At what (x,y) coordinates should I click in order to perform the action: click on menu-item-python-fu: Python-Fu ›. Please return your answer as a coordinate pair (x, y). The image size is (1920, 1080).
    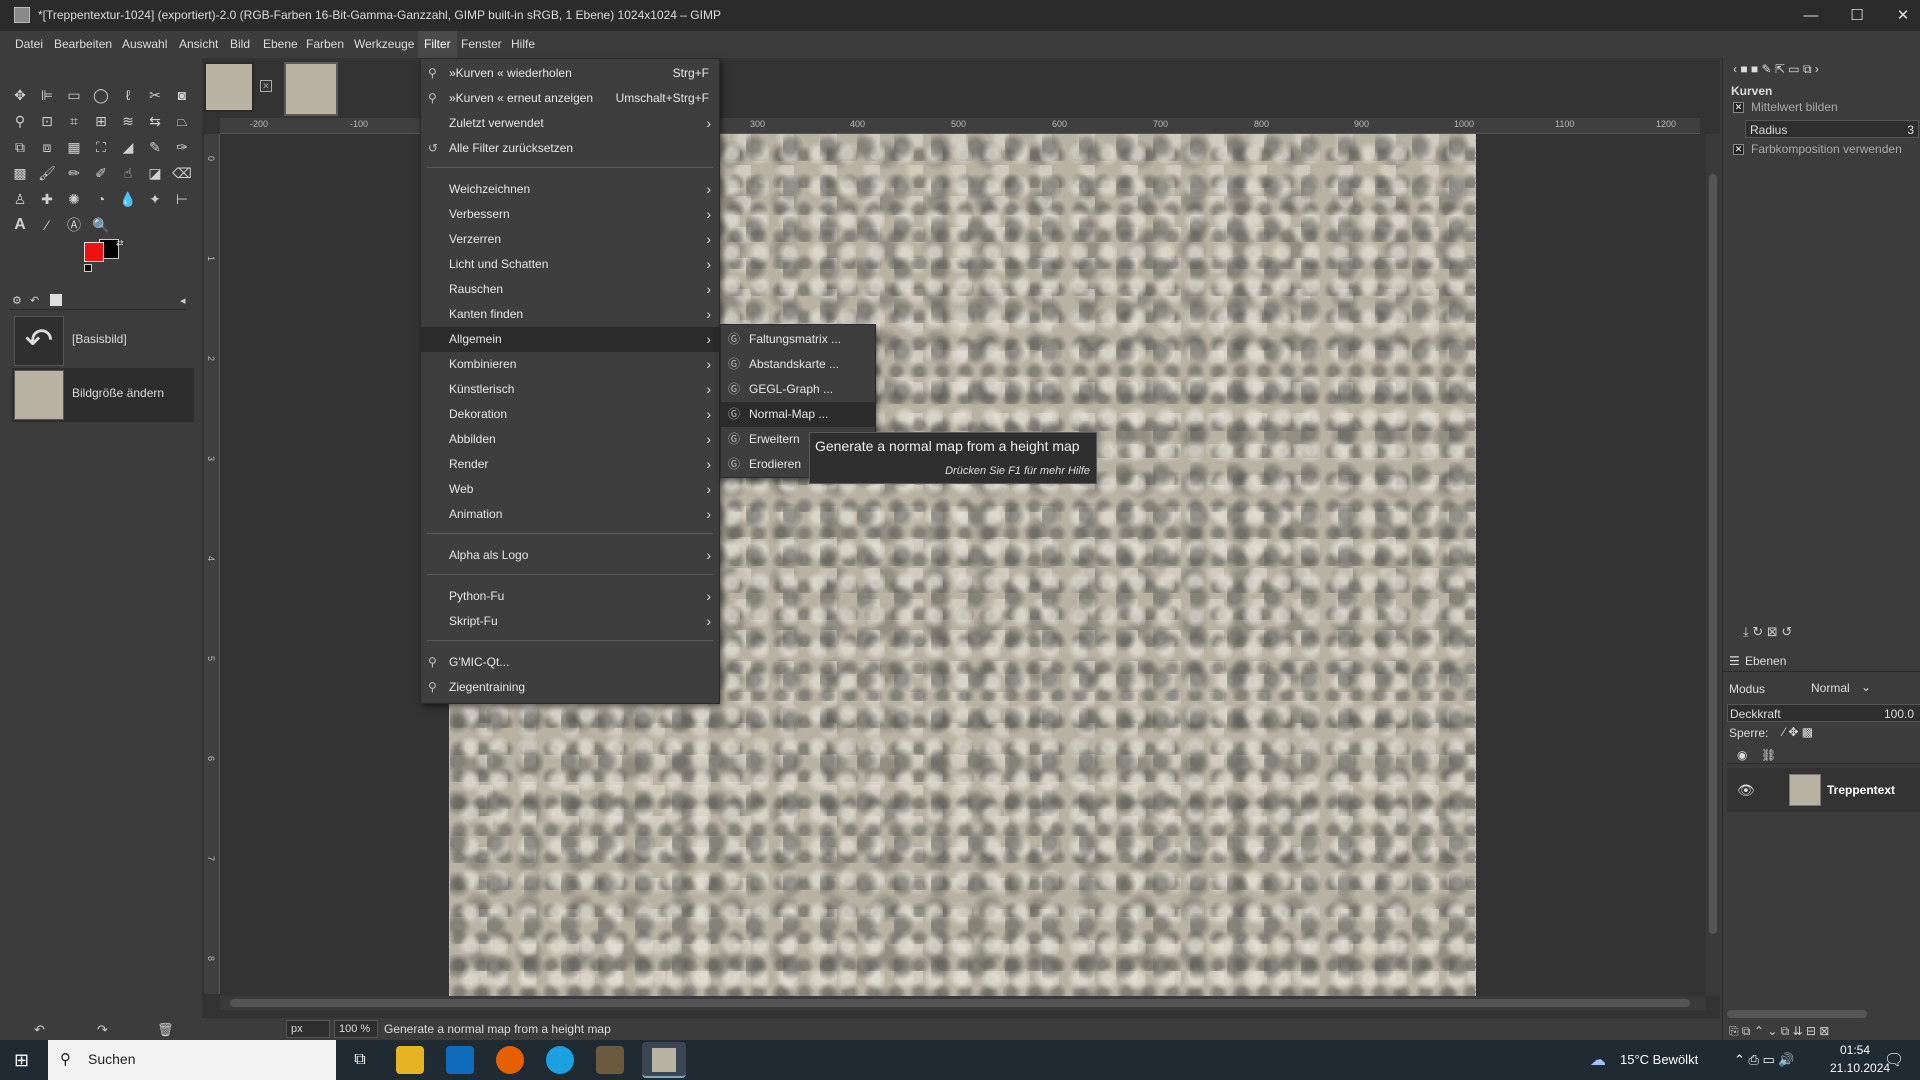
    Looking at the image, I should click on (570, 596).